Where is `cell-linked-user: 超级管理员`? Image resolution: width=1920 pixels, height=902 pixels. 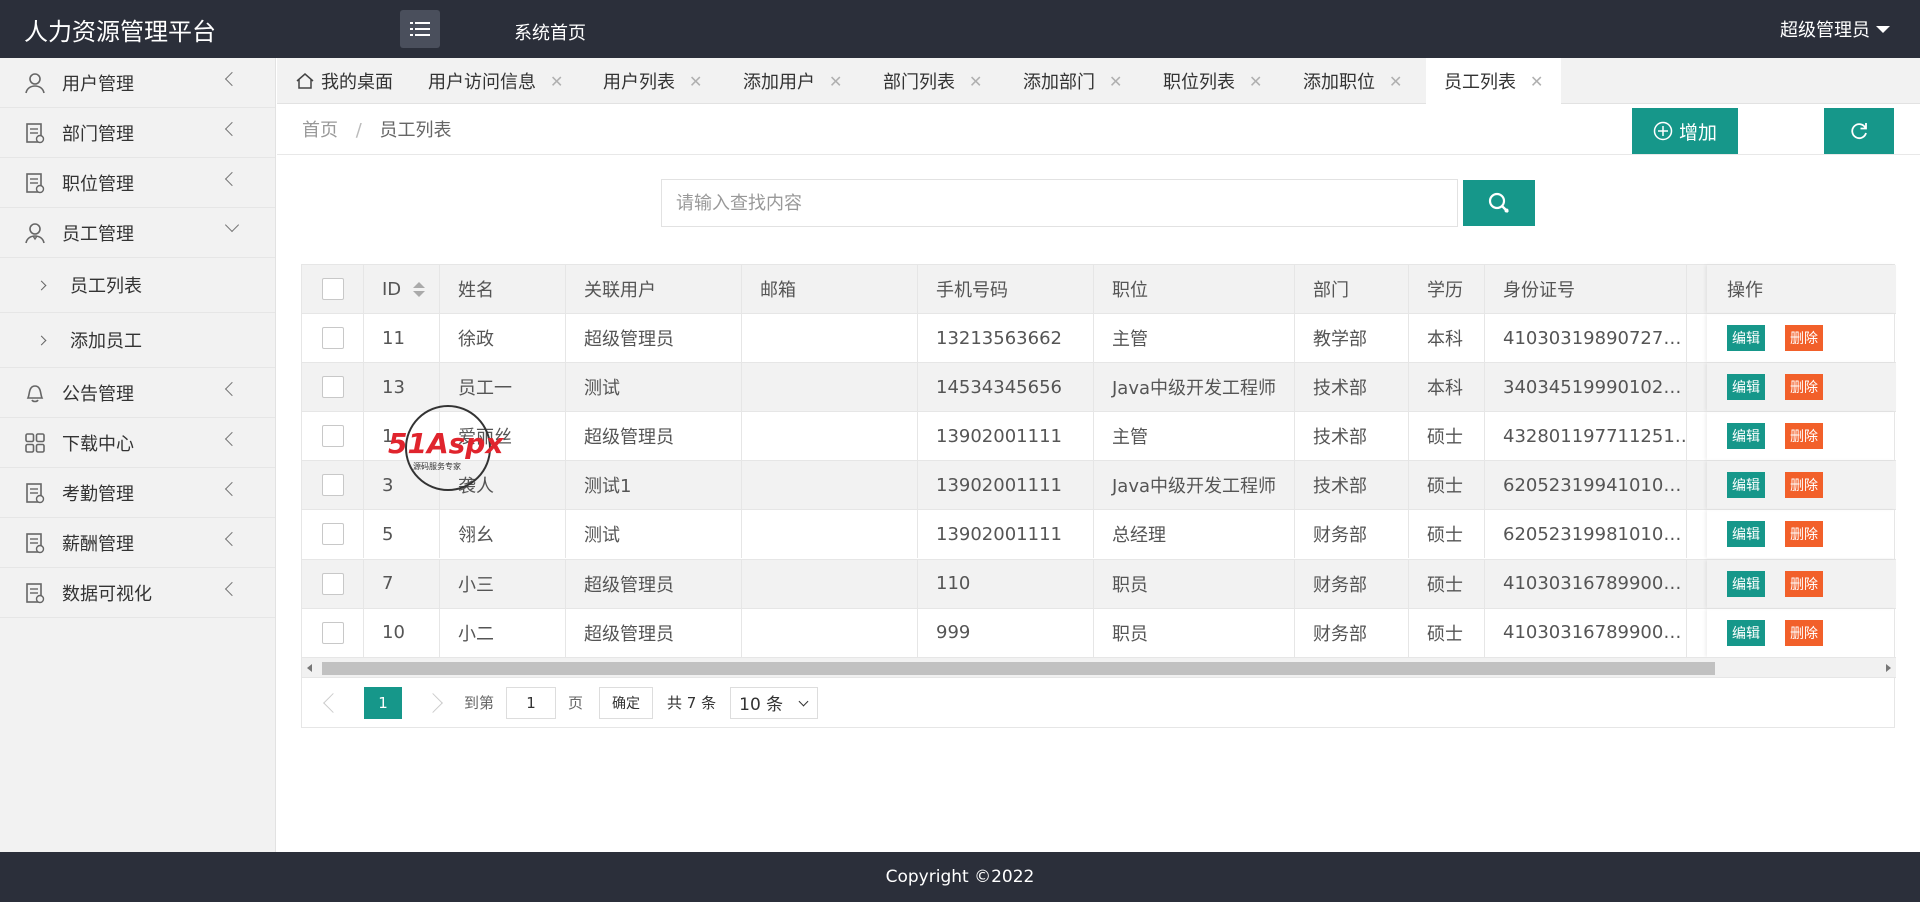
cell-linked-user: 超级管理员 is located at coordinates (654, 436).